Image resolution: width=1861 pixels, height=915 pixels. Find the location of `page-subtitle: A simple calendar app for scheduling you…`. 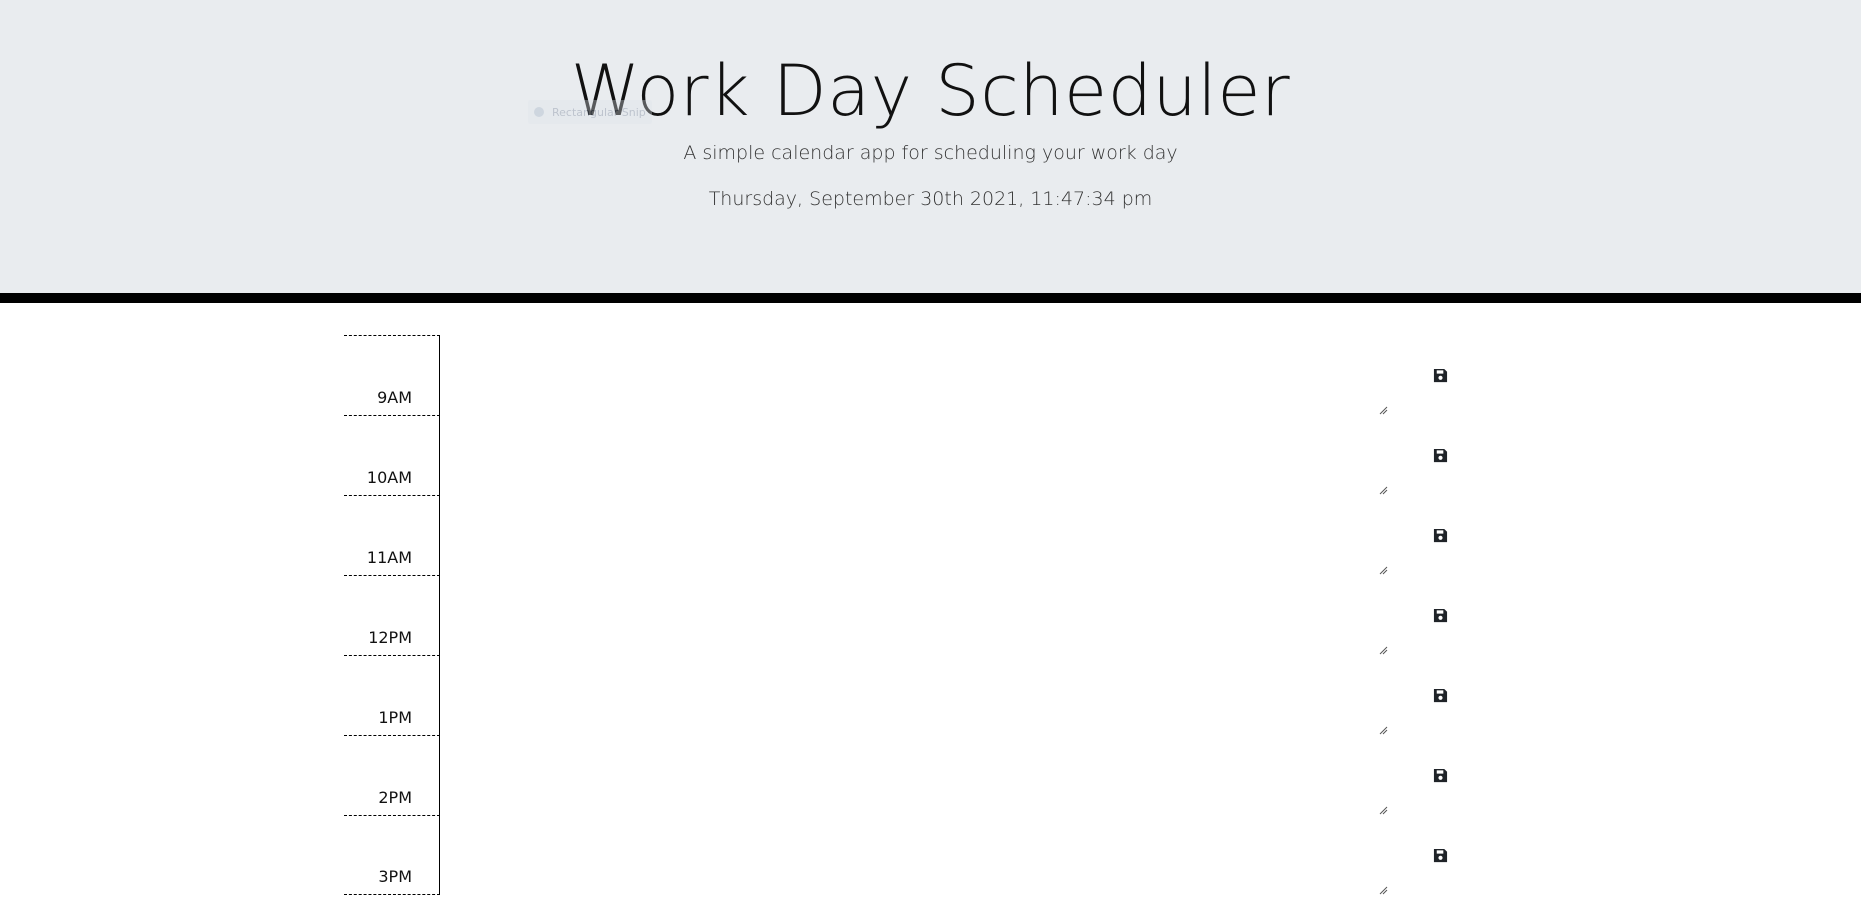

page-subtitle: A simple calendar app for scheduling you… is located at coordinates (930, 153).